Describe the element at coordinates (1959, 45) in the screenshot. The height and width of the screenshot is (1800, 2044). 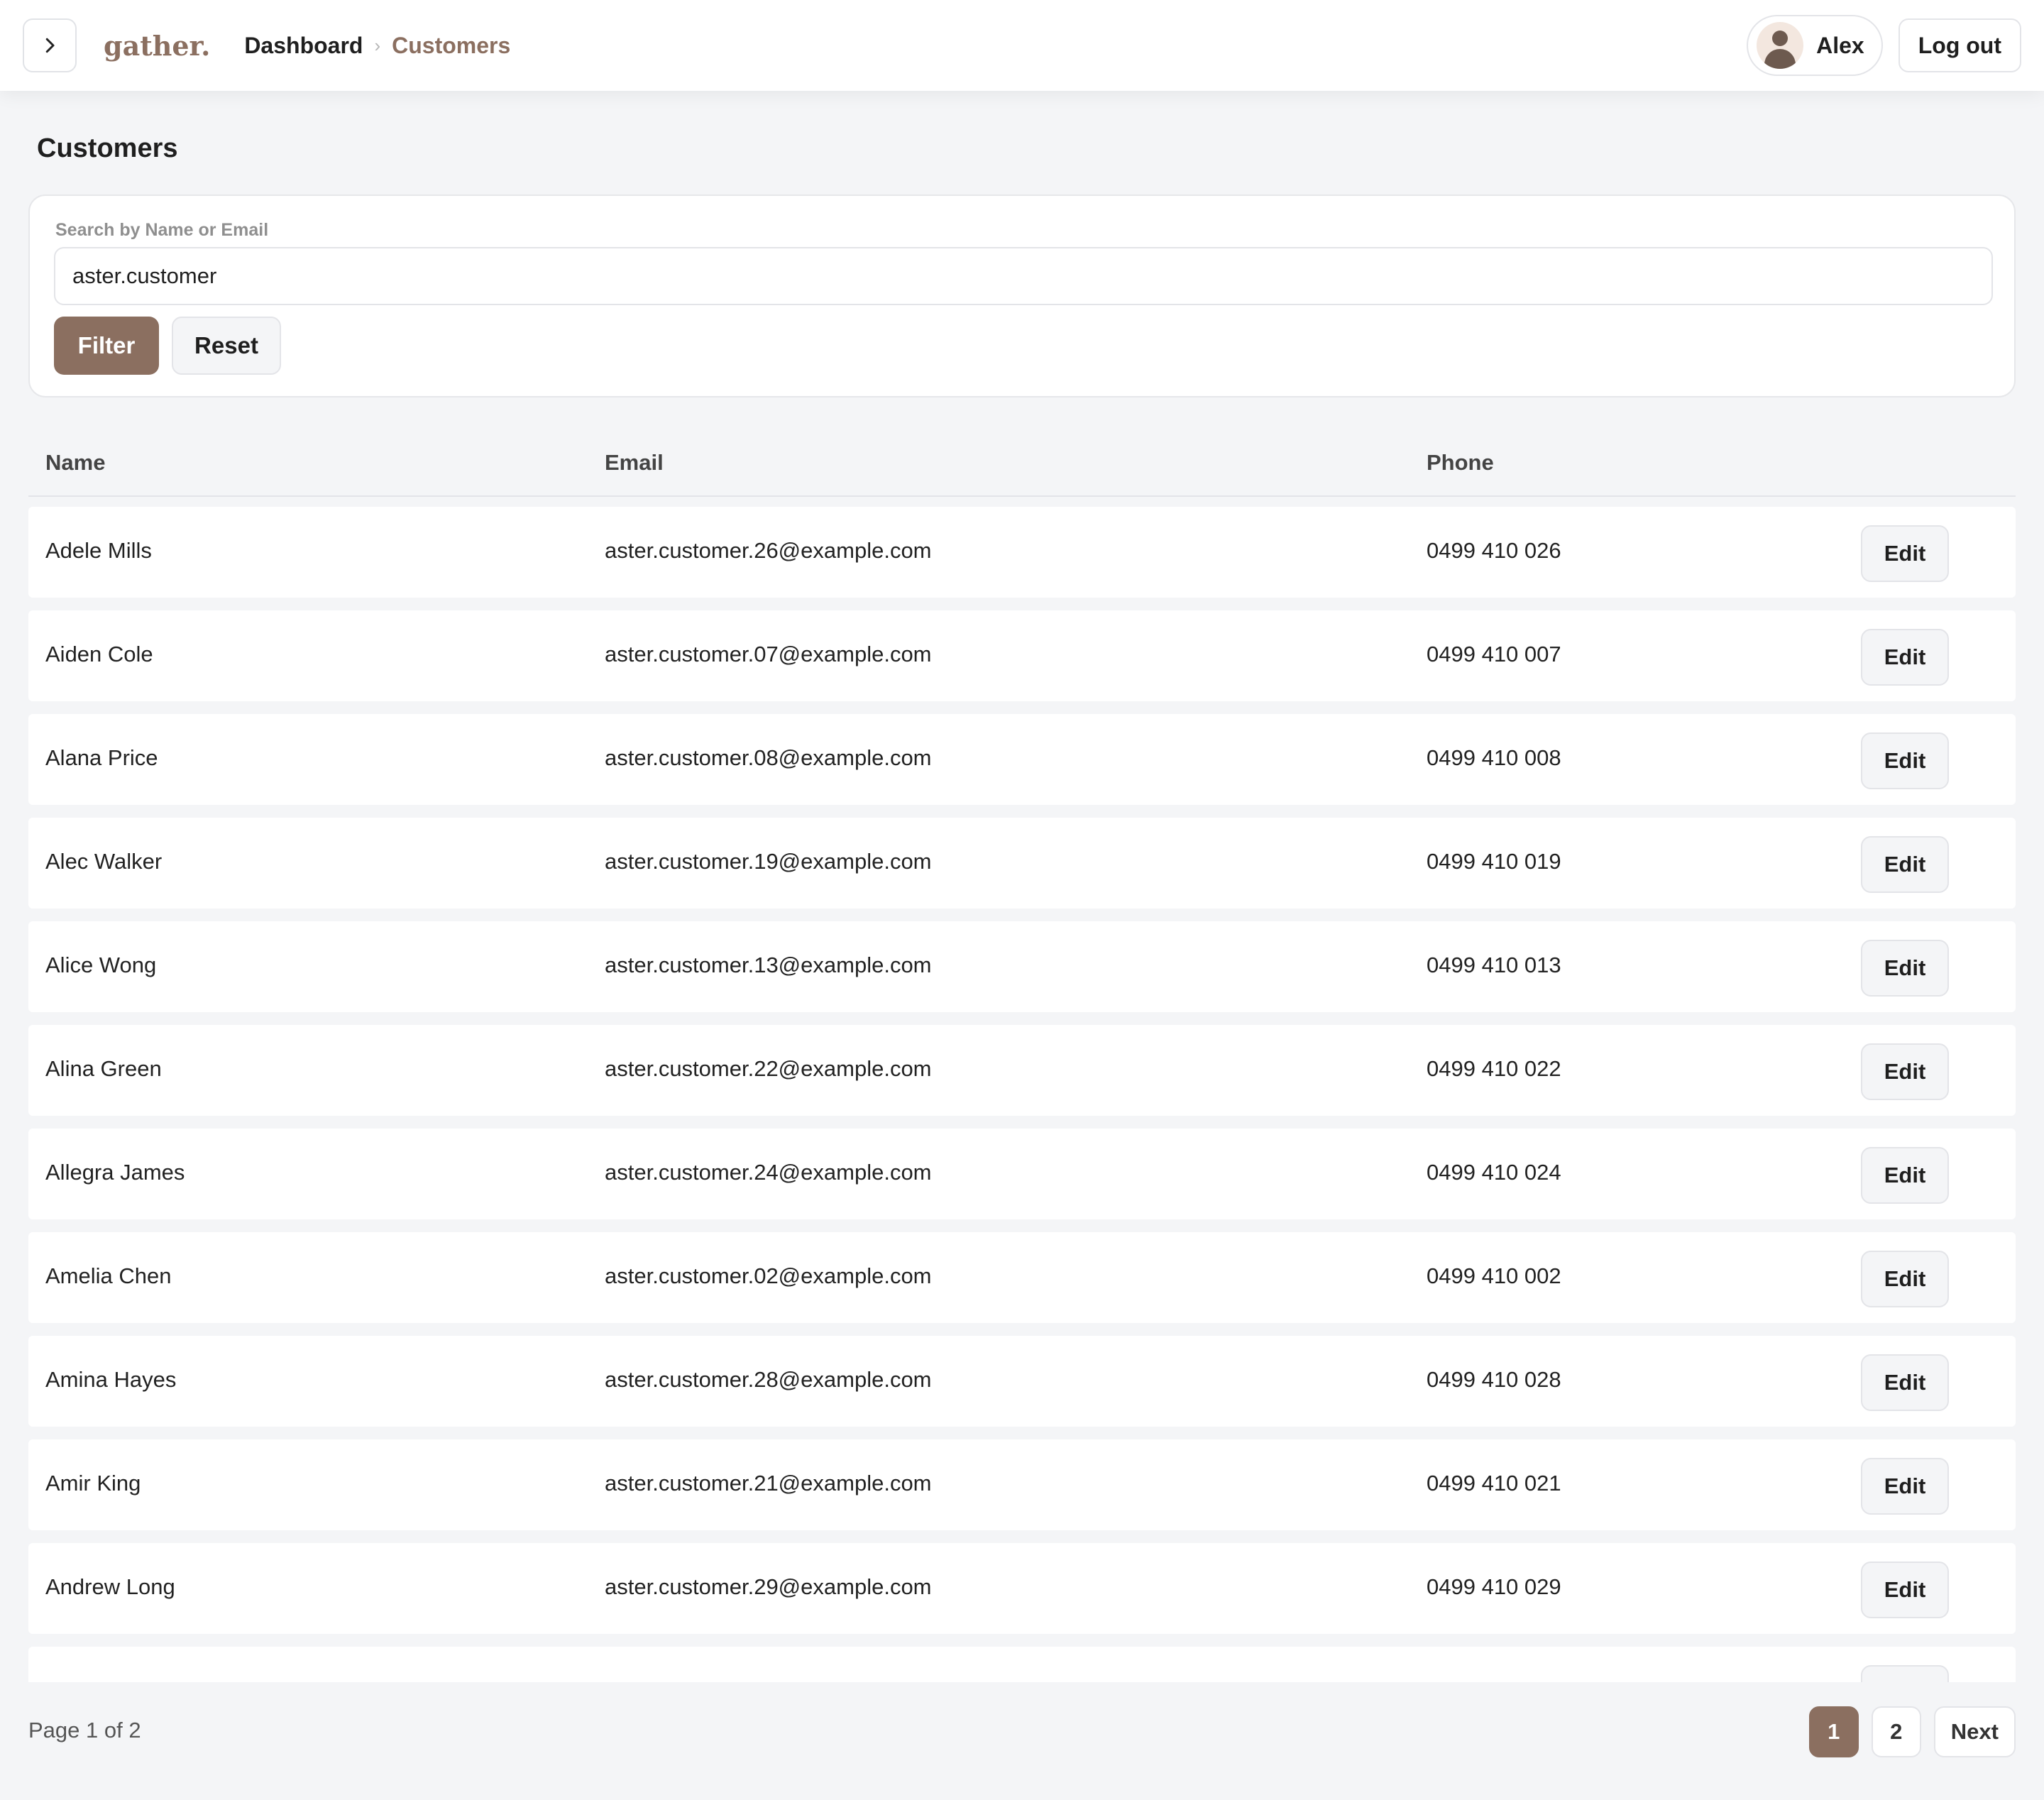
I see `logout-button: Log out` at that location.